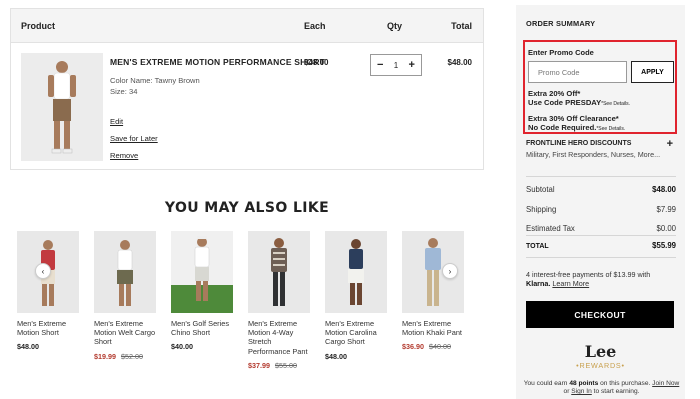 The image size is (700, 399). Describe the element at coordinates (550, 228) in the screenshot. I see `tax-label: Estimated Tax` at that location.